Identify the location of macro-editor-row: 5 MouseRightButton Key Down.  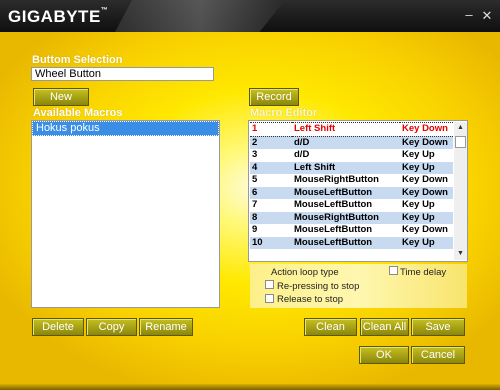
(351, 180).